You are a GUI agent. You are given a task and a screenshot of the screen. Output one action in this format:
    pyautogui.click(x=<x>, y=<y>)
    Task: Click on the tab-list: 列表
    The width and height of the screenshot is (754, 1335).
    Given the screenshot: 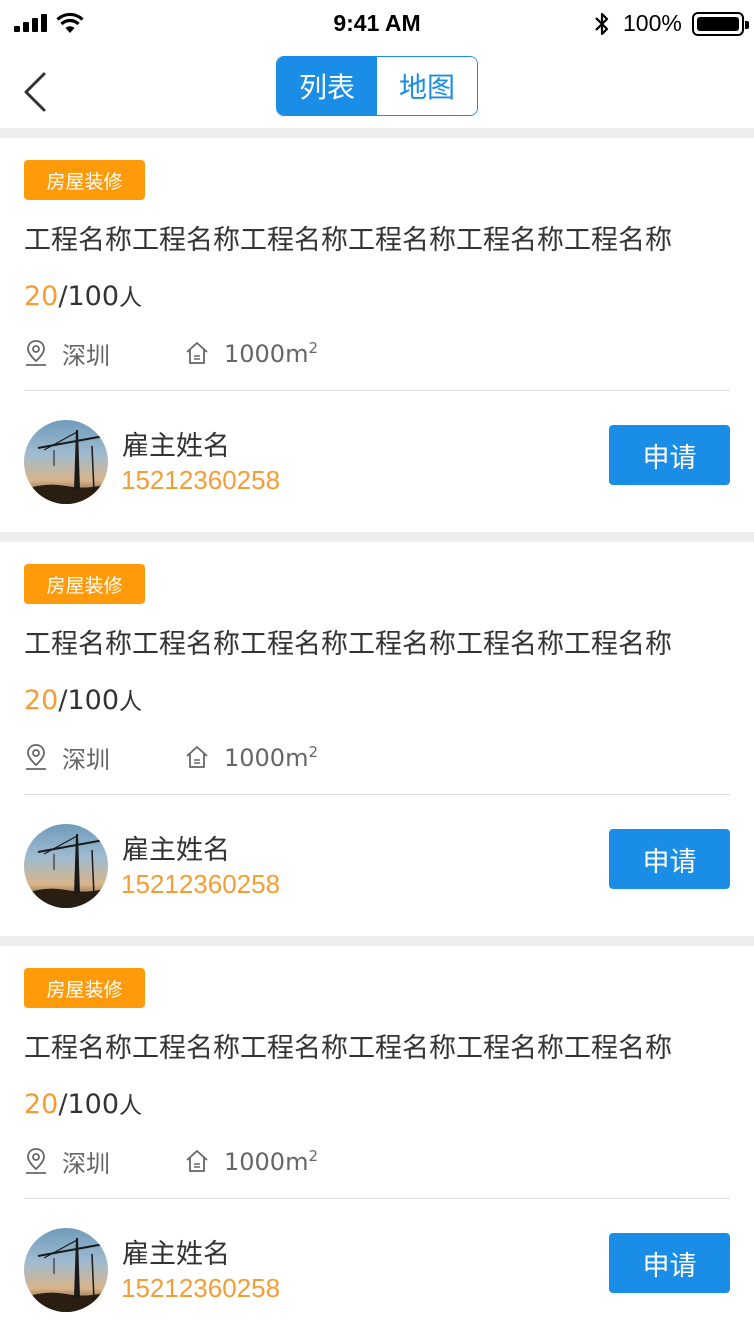 What is the action you would take?
    pyautogui.click(x=327, y=86)
    